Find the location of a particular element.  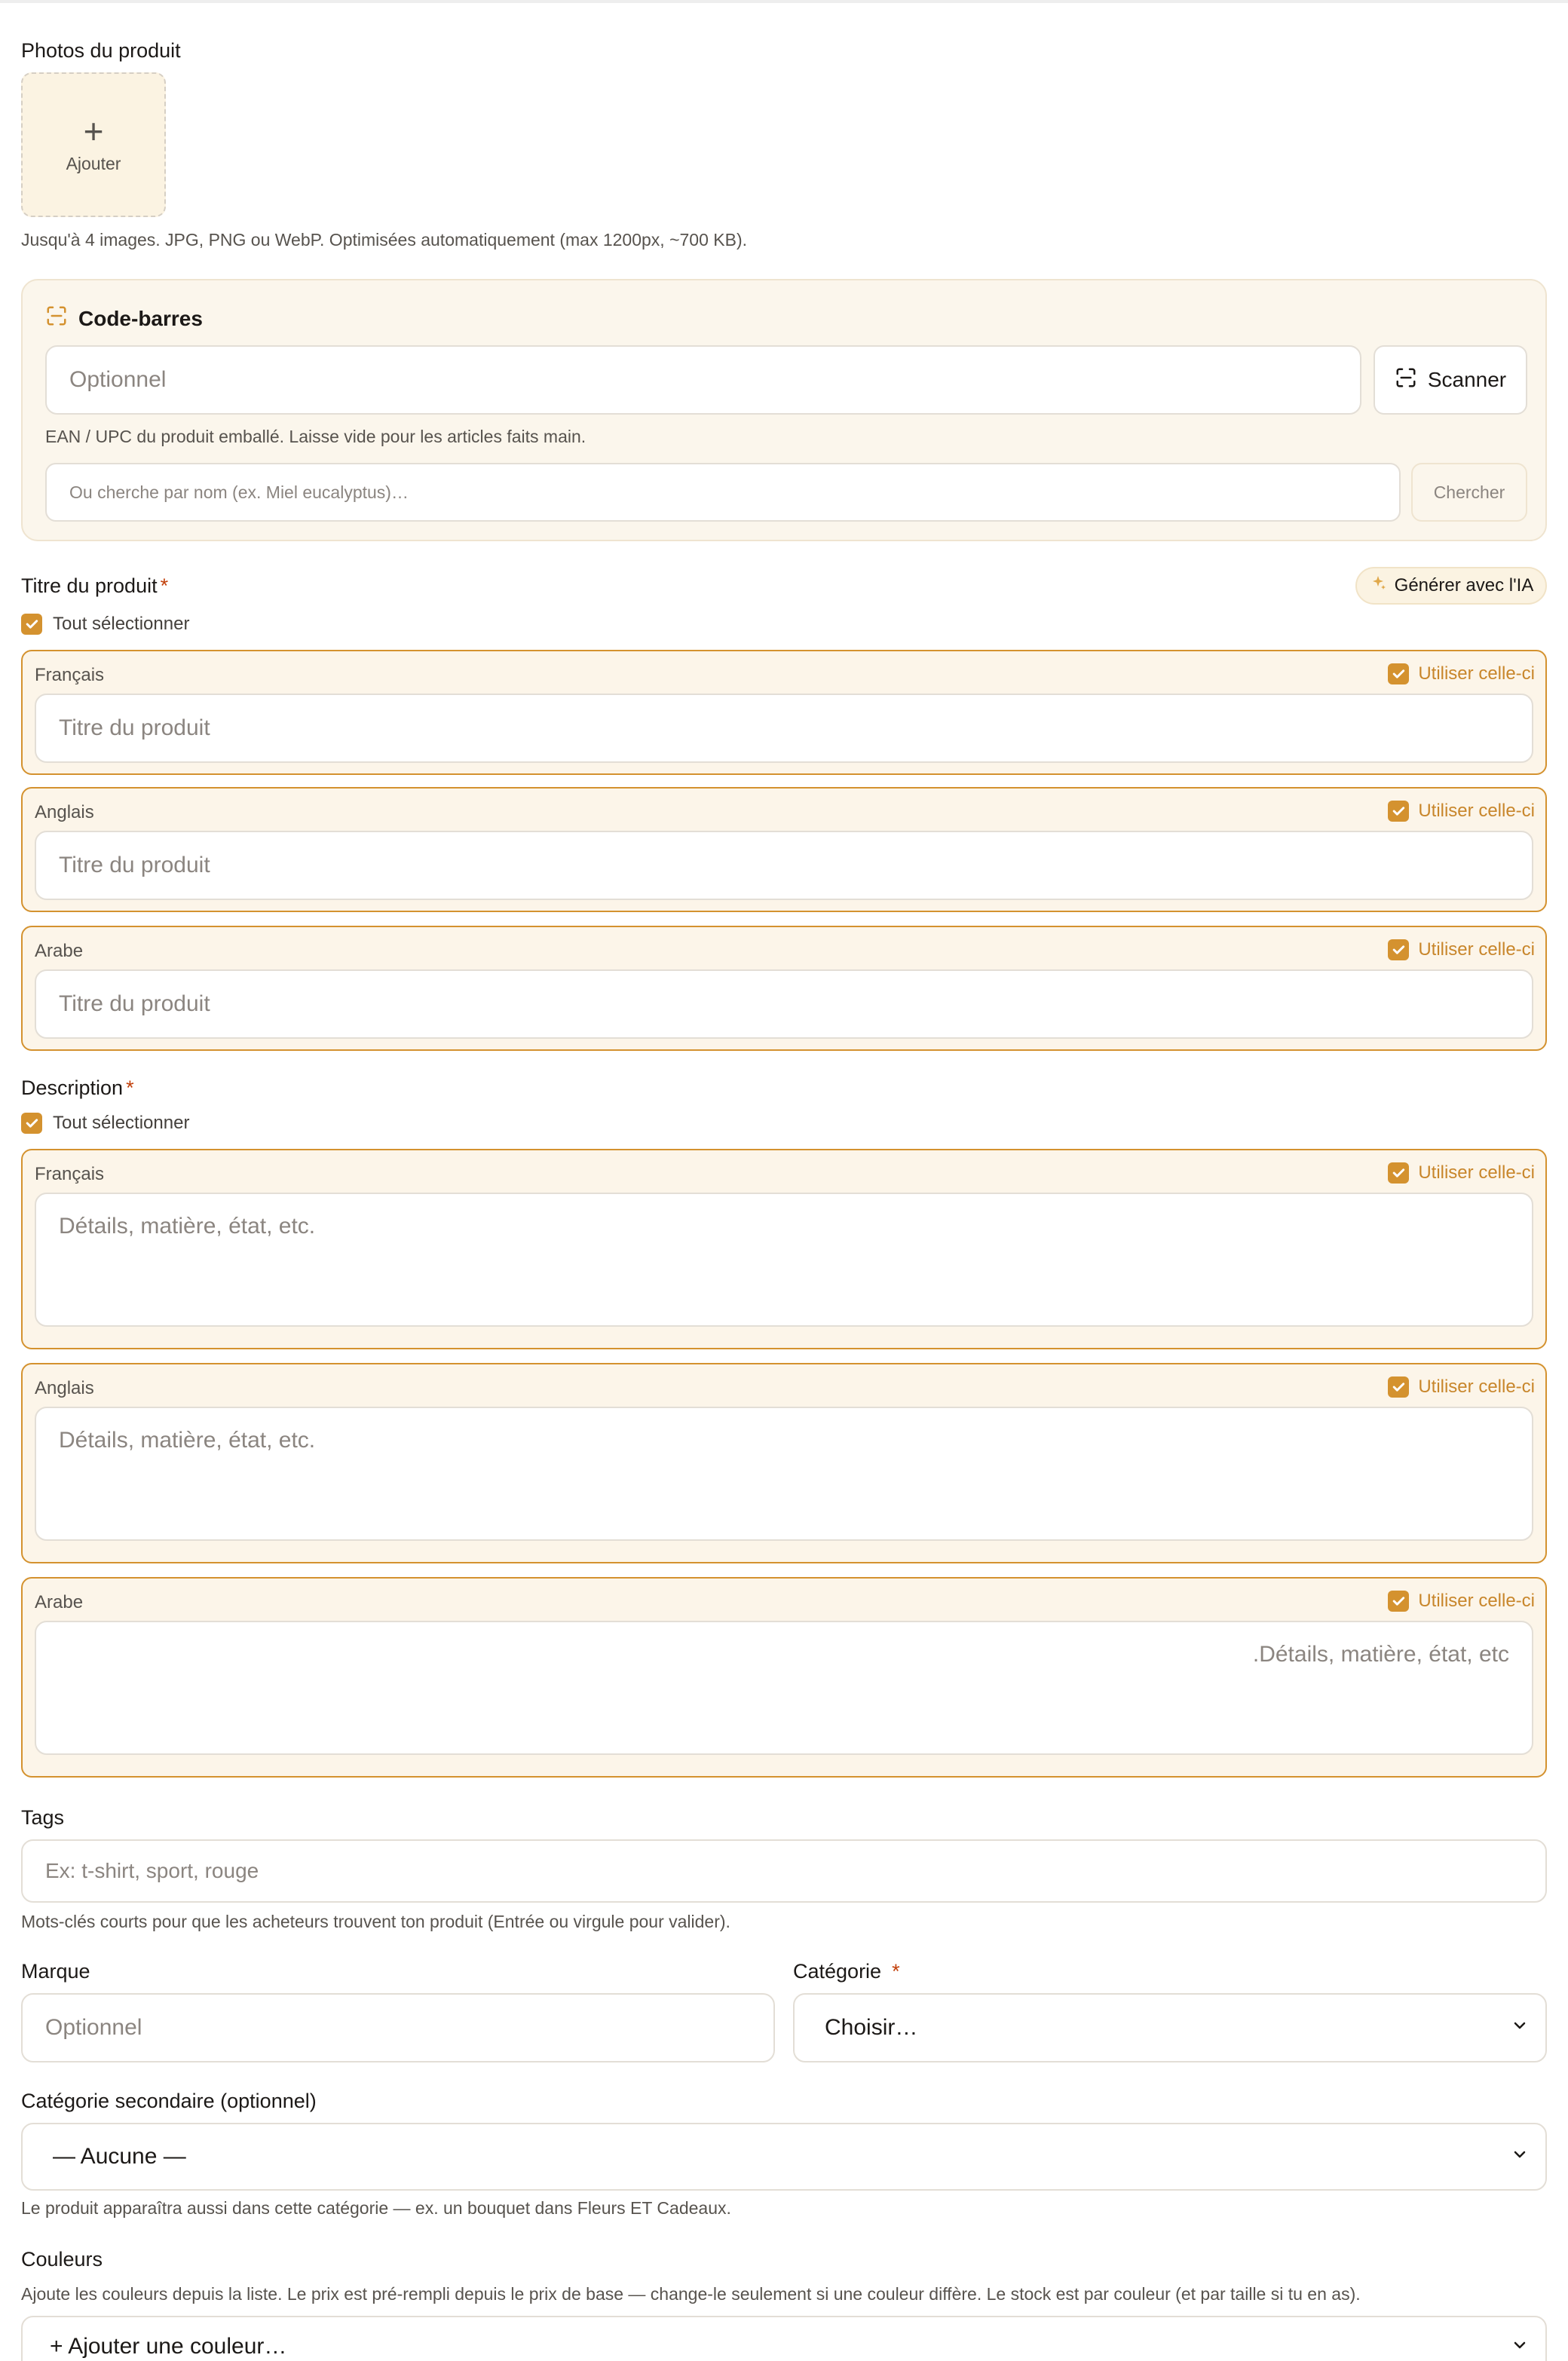

title-label-text: Titre du produit is located at coordinates (89, 585).